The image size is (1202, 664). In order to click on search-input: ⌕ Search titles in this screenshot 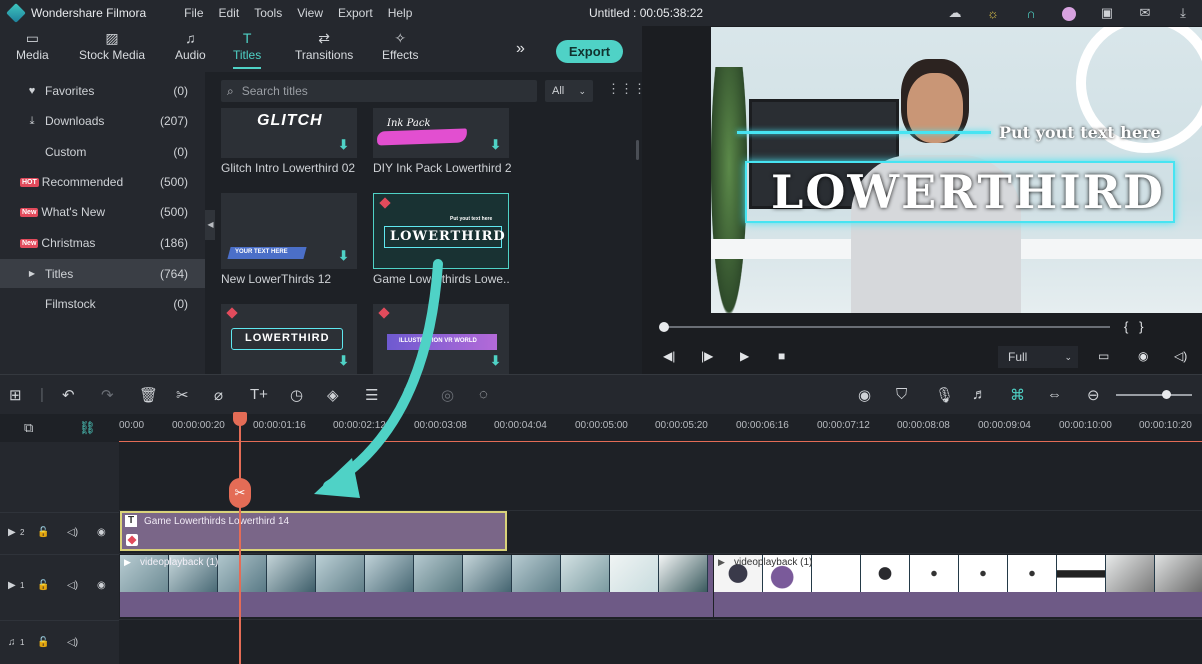, I will do `click(379, 91)`.